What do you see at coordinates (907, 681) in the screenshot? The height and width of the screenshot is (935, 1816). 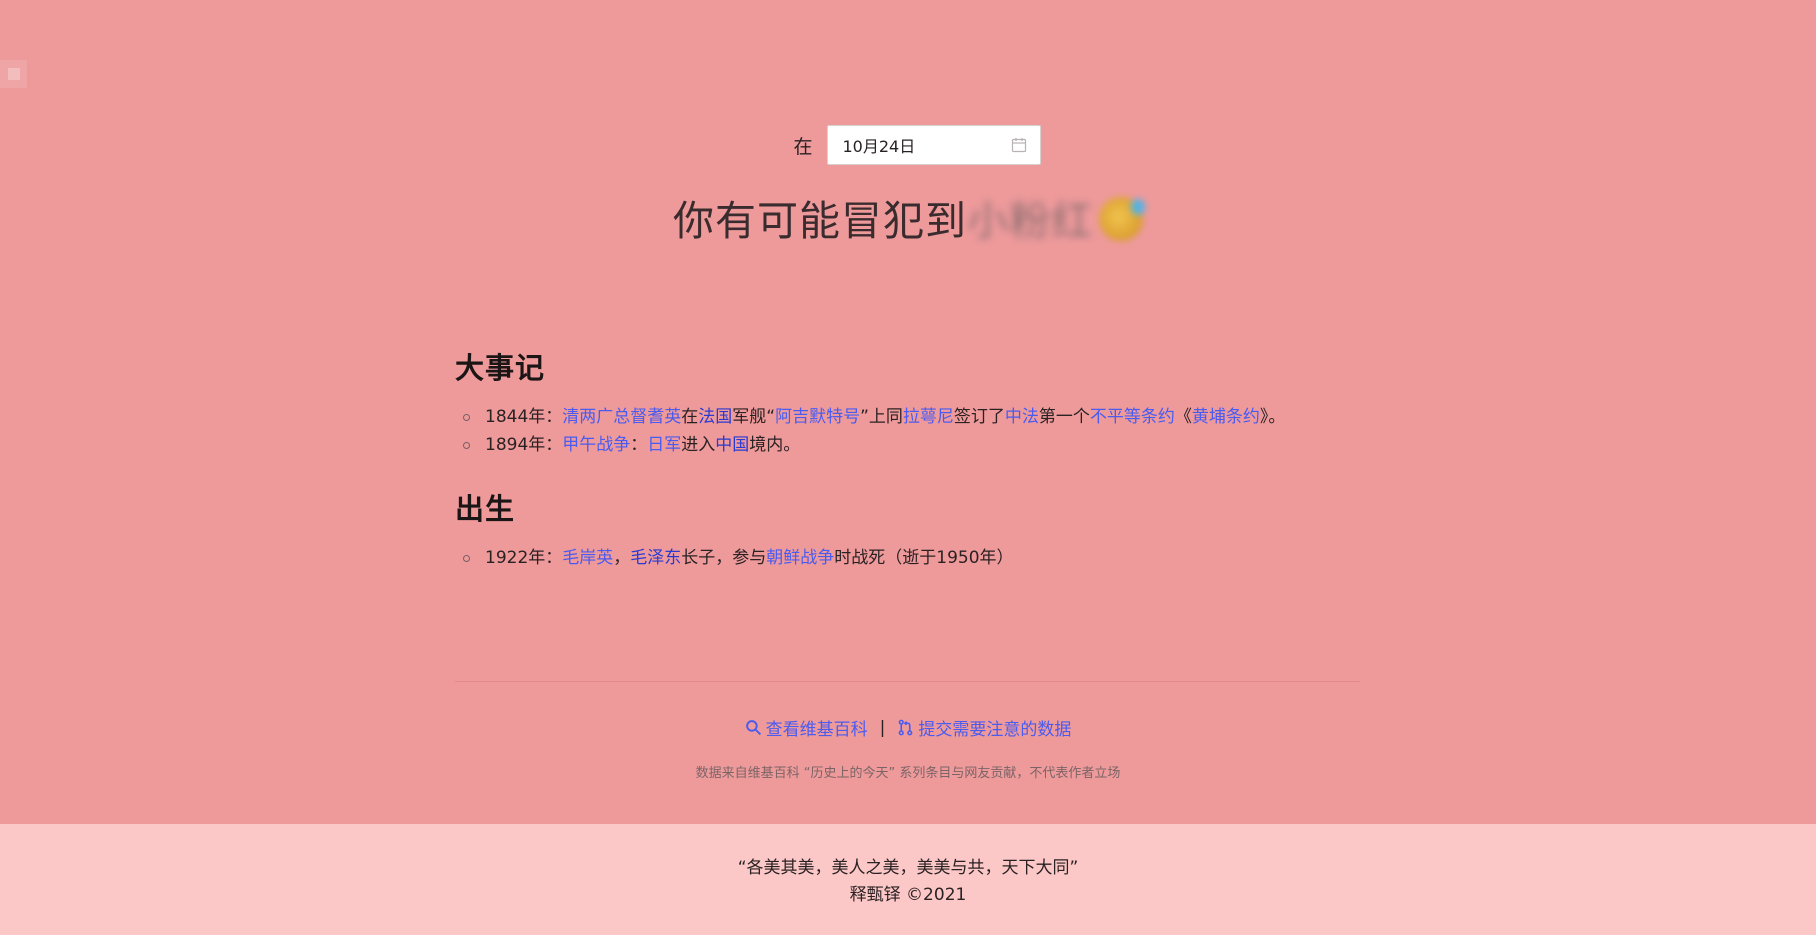 I see `divider` at bounding box center [907, 681].